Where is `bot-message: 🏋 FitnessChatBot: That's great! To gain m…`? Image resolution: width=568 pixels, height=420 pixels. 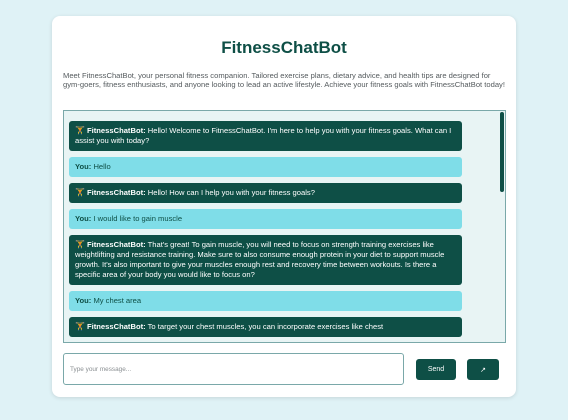
bot-message: 🏋 FitnessChatBot: That's great! To gain m… is located at coordinates (265, 260).